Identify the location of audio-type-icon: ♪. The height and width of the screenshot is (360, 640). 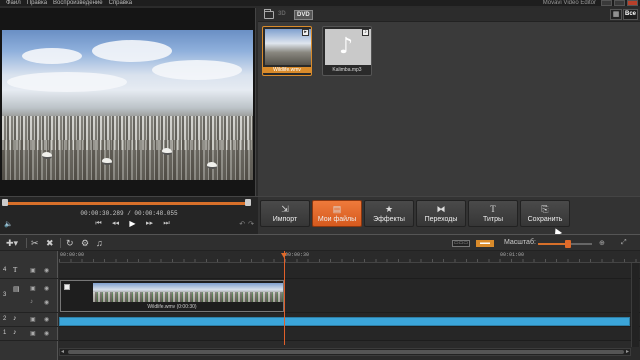
(365, 32).